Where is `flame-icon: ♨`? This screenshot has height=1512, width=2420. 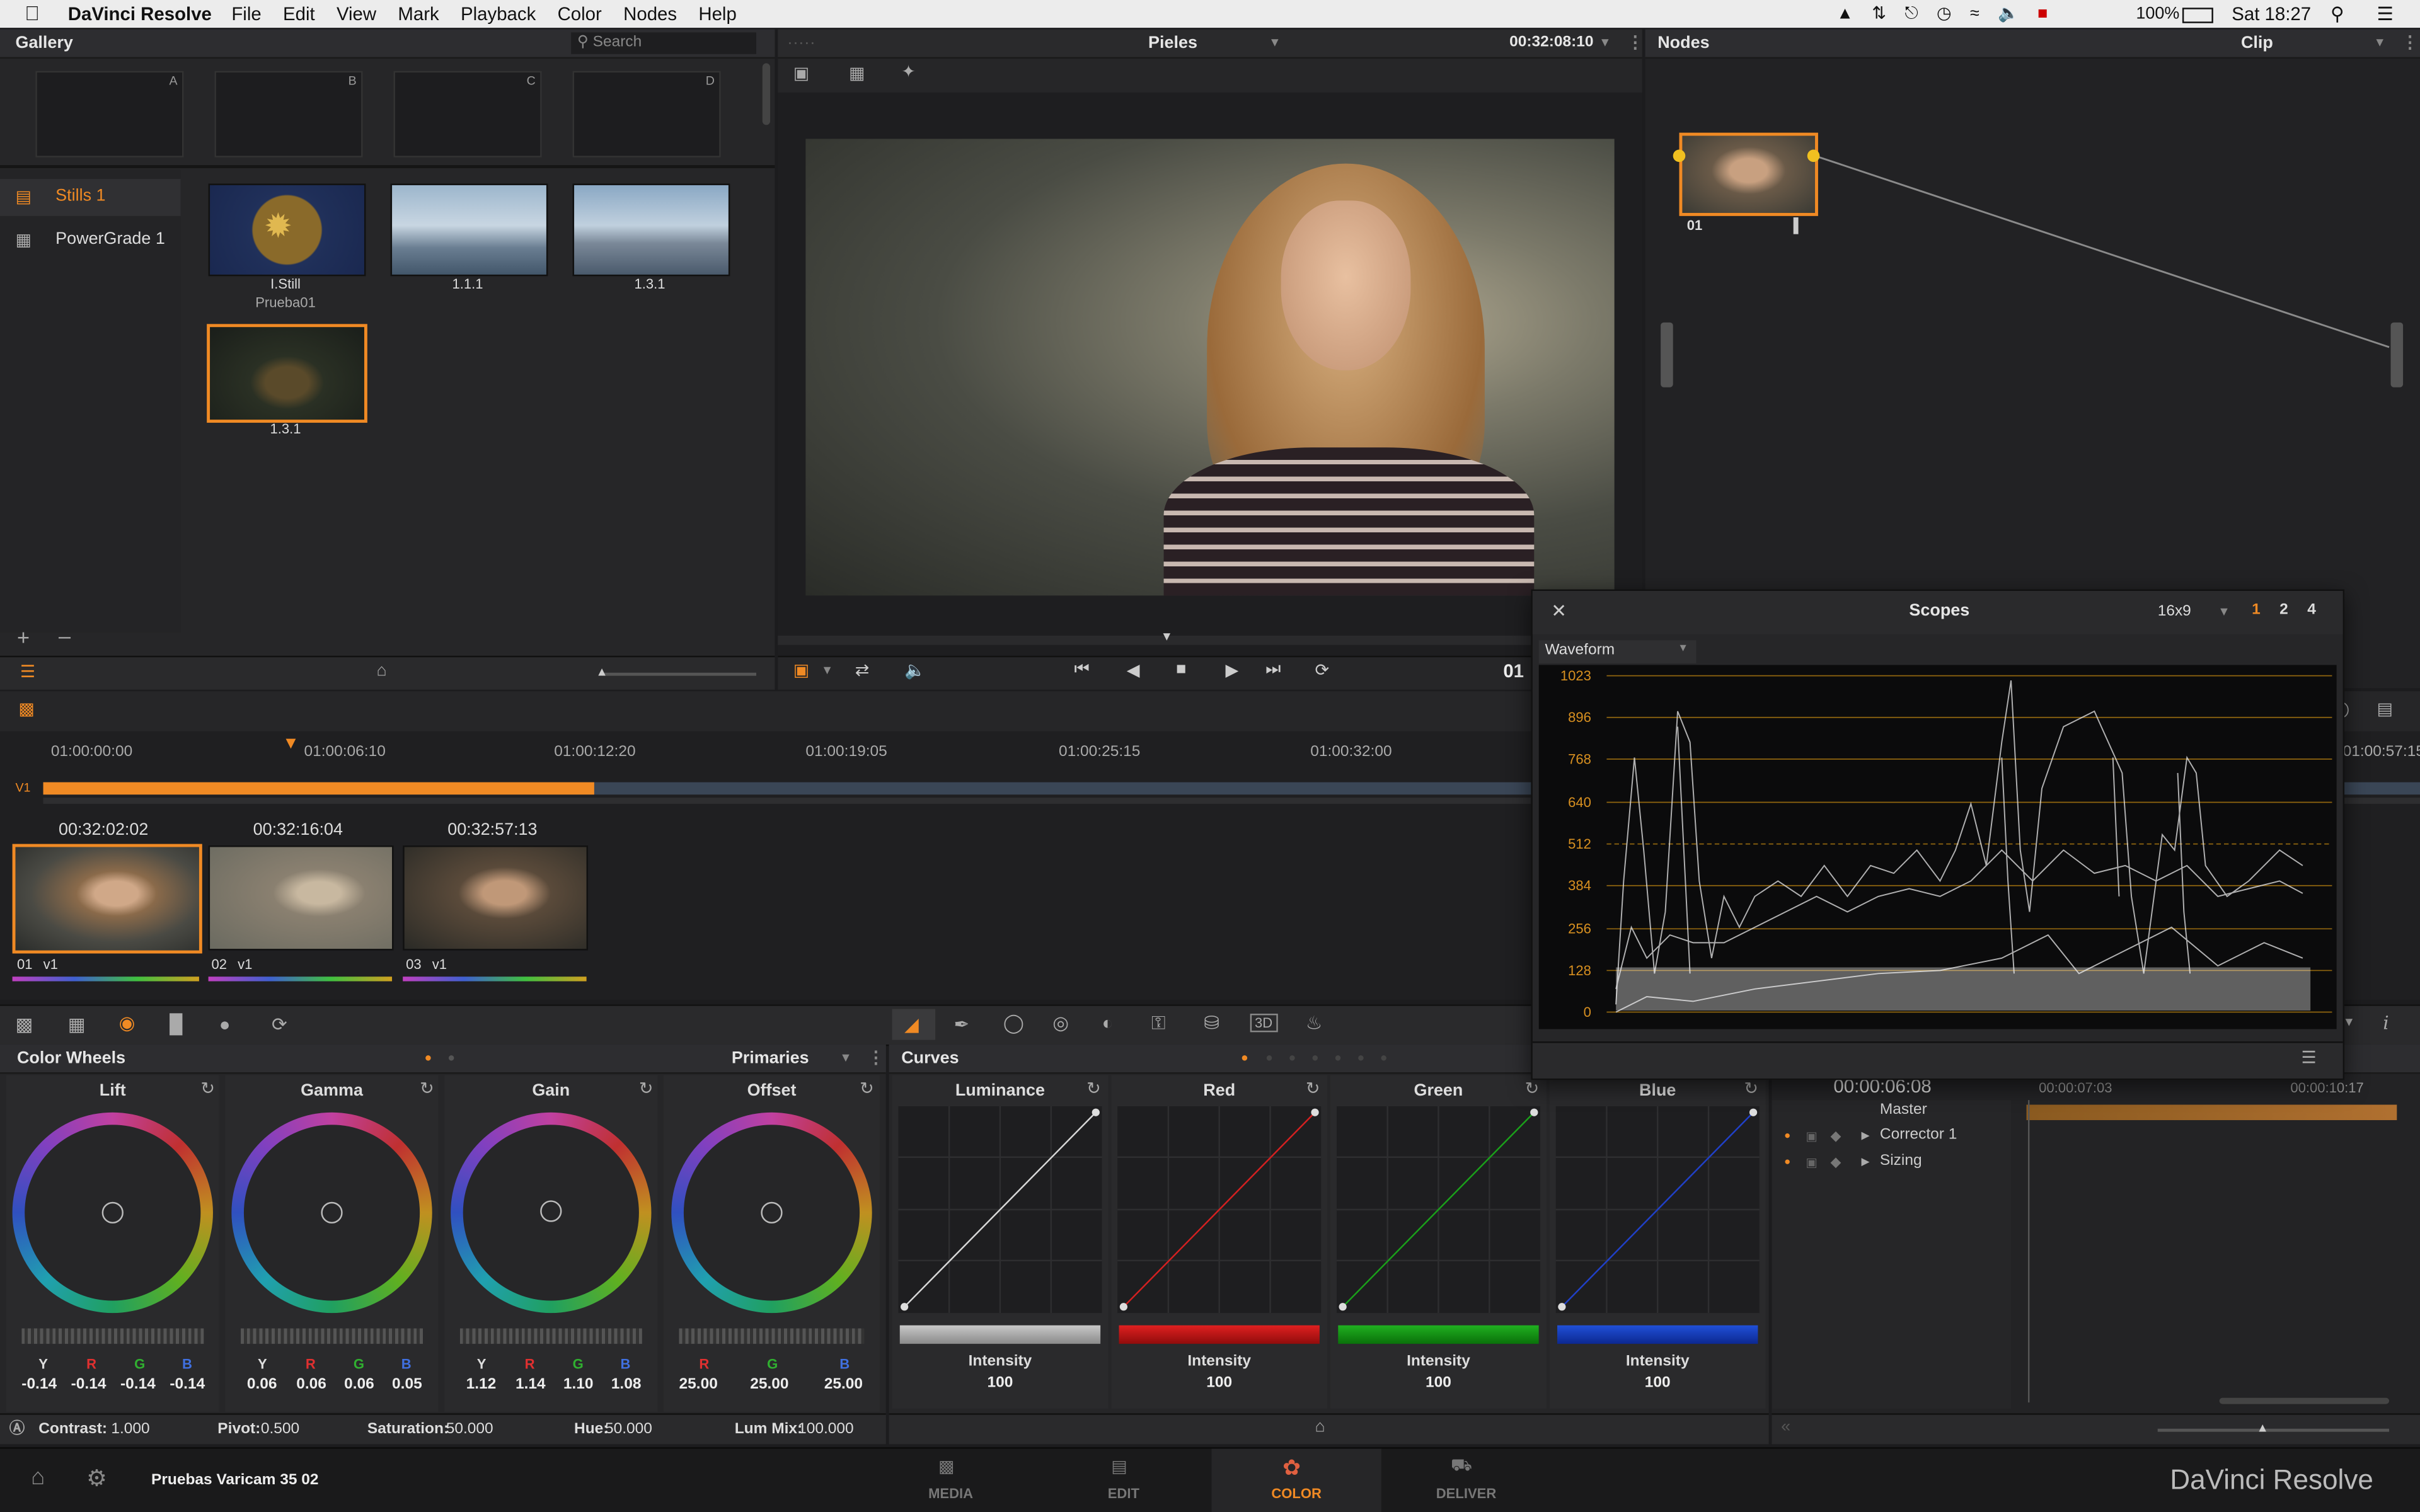
flame-icon: ♨ is located at coordinates (1314, 1023).